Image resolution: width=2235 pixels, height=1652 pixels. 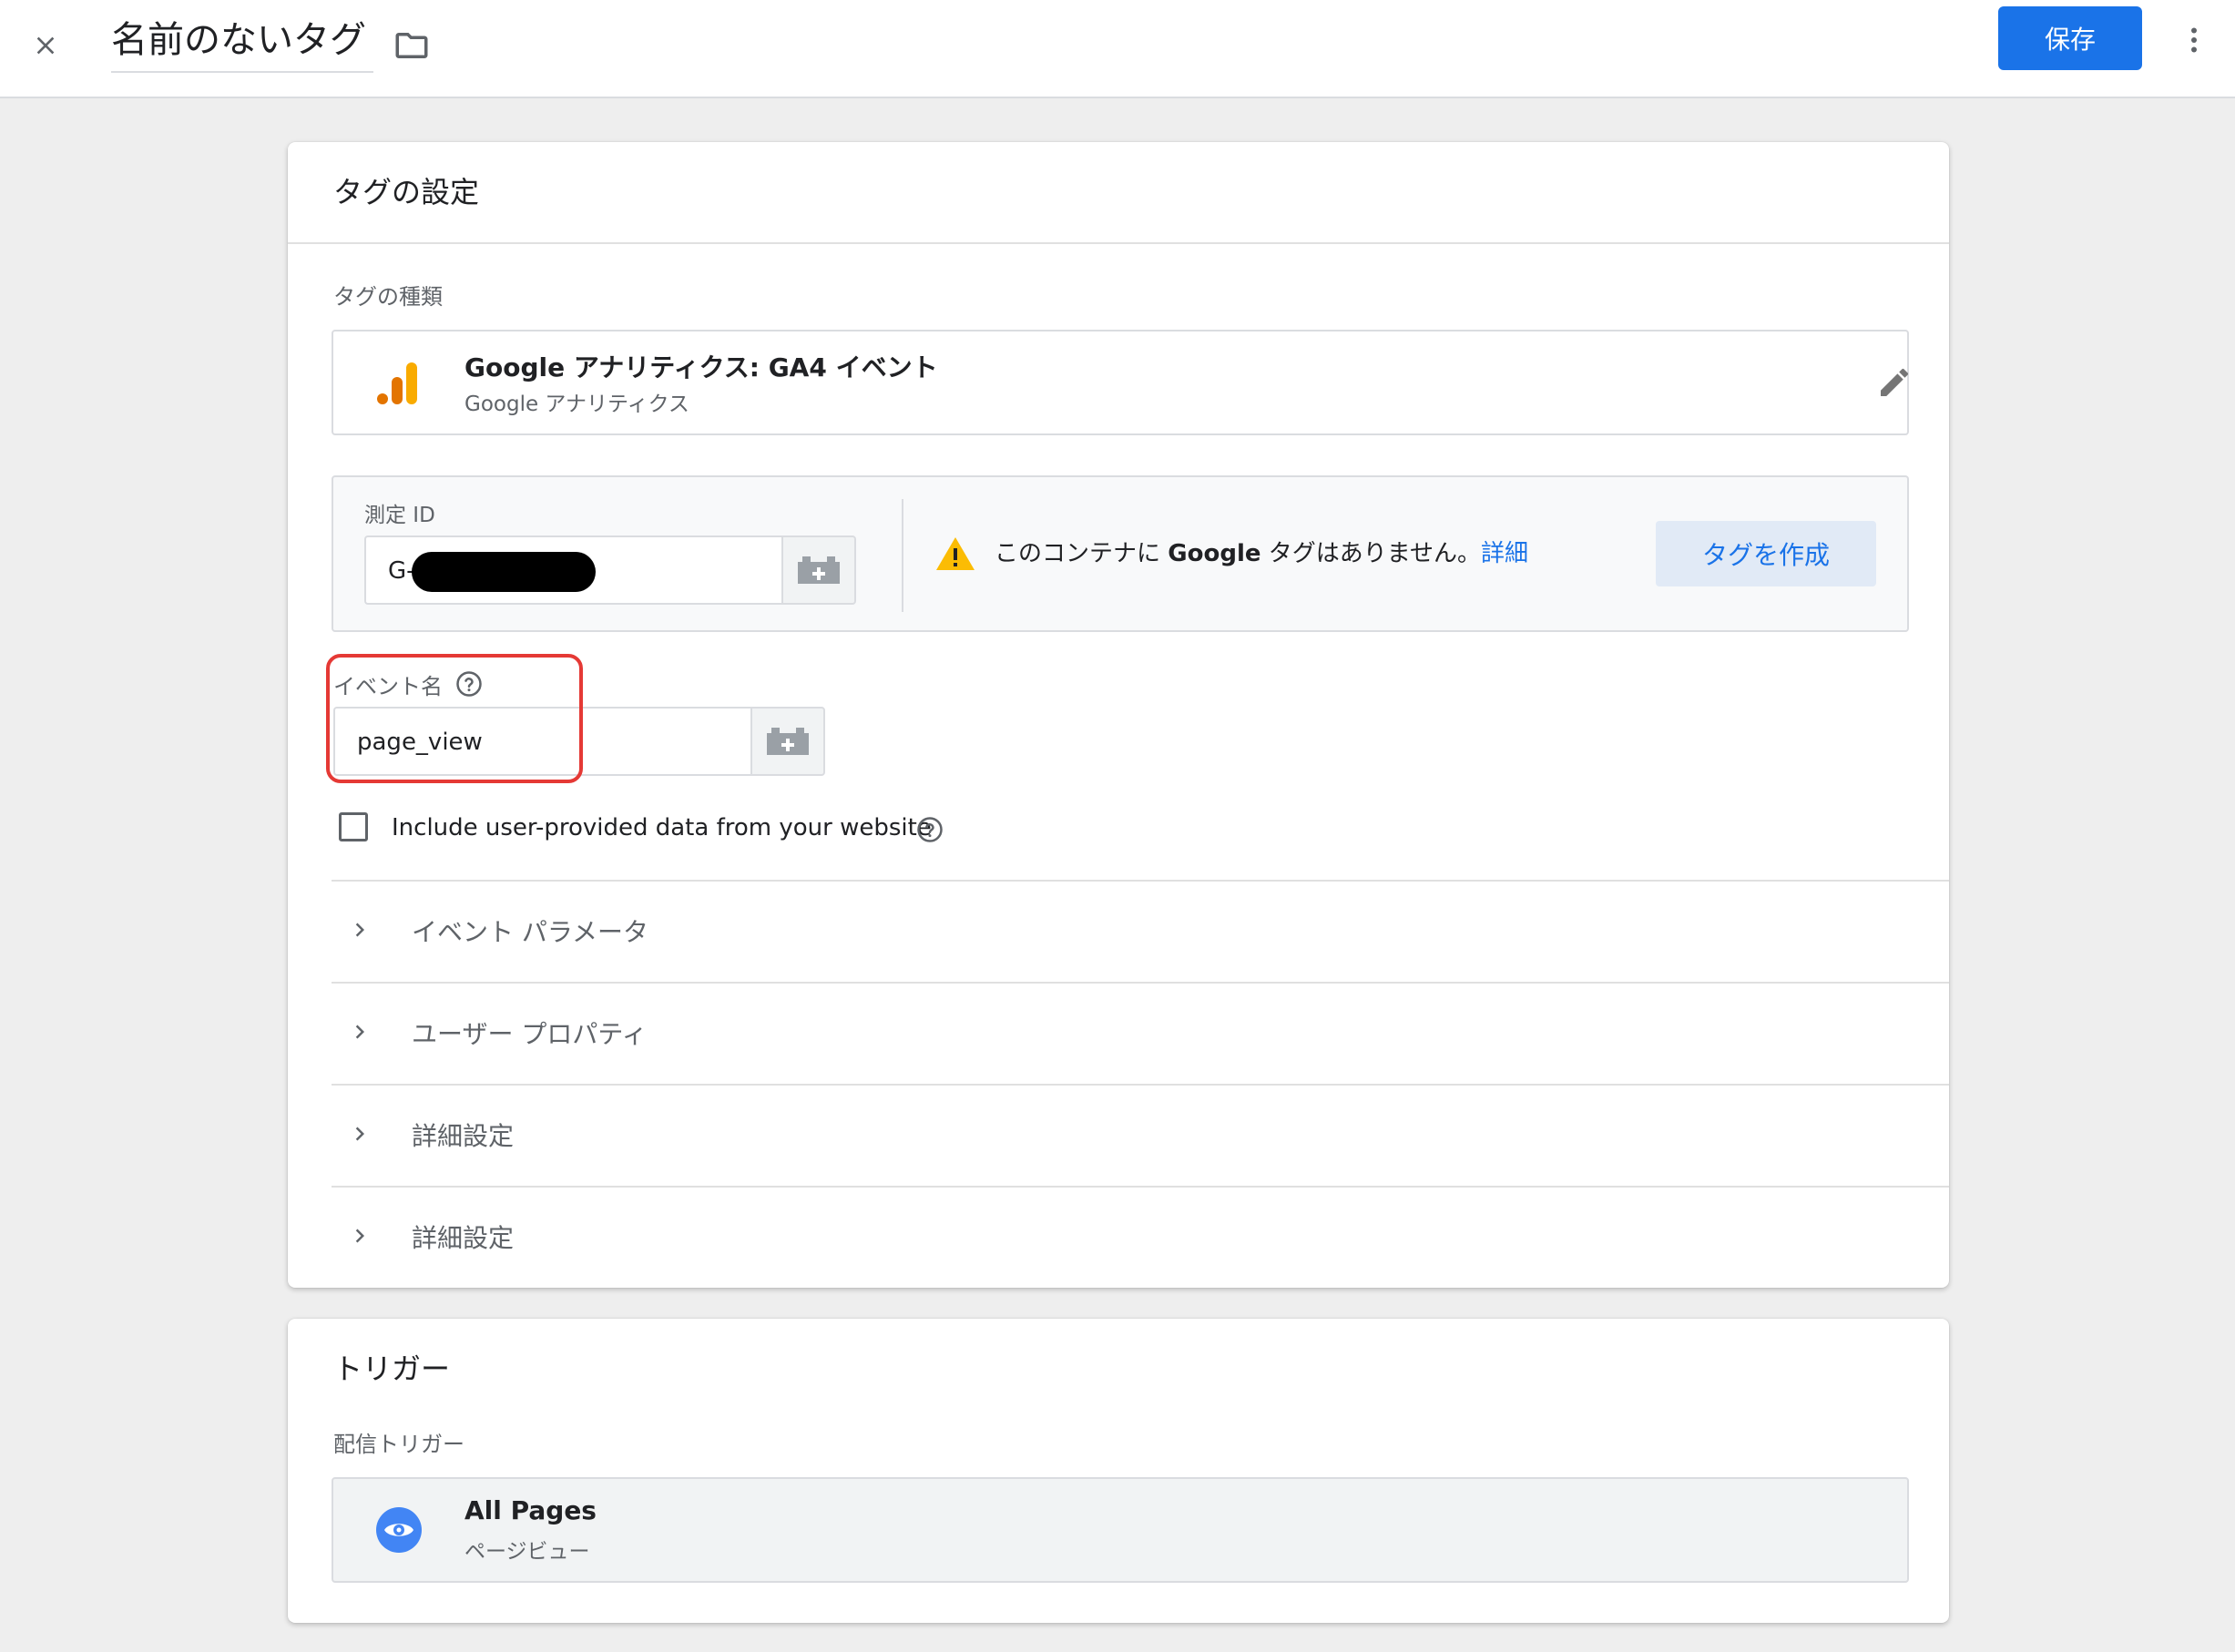 I want to click on more-options-button, so click(x=2194, y=40).